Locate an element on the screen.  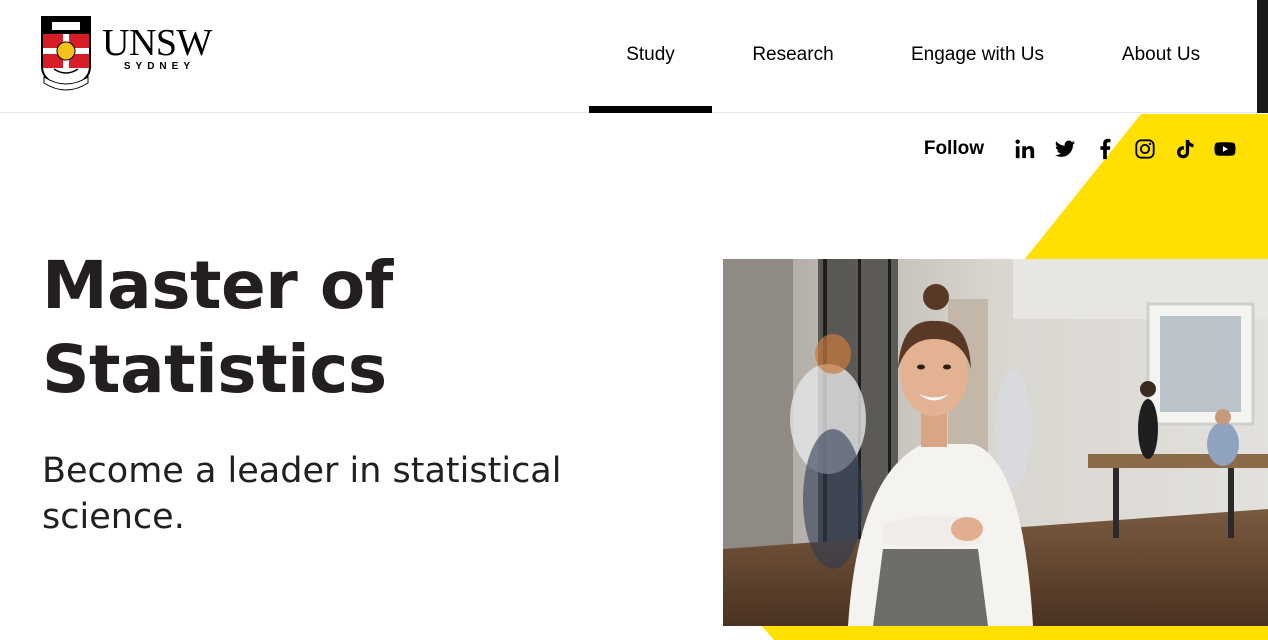
logo-wordmark-location: SYDNEY is located at coordinates (159, 66).